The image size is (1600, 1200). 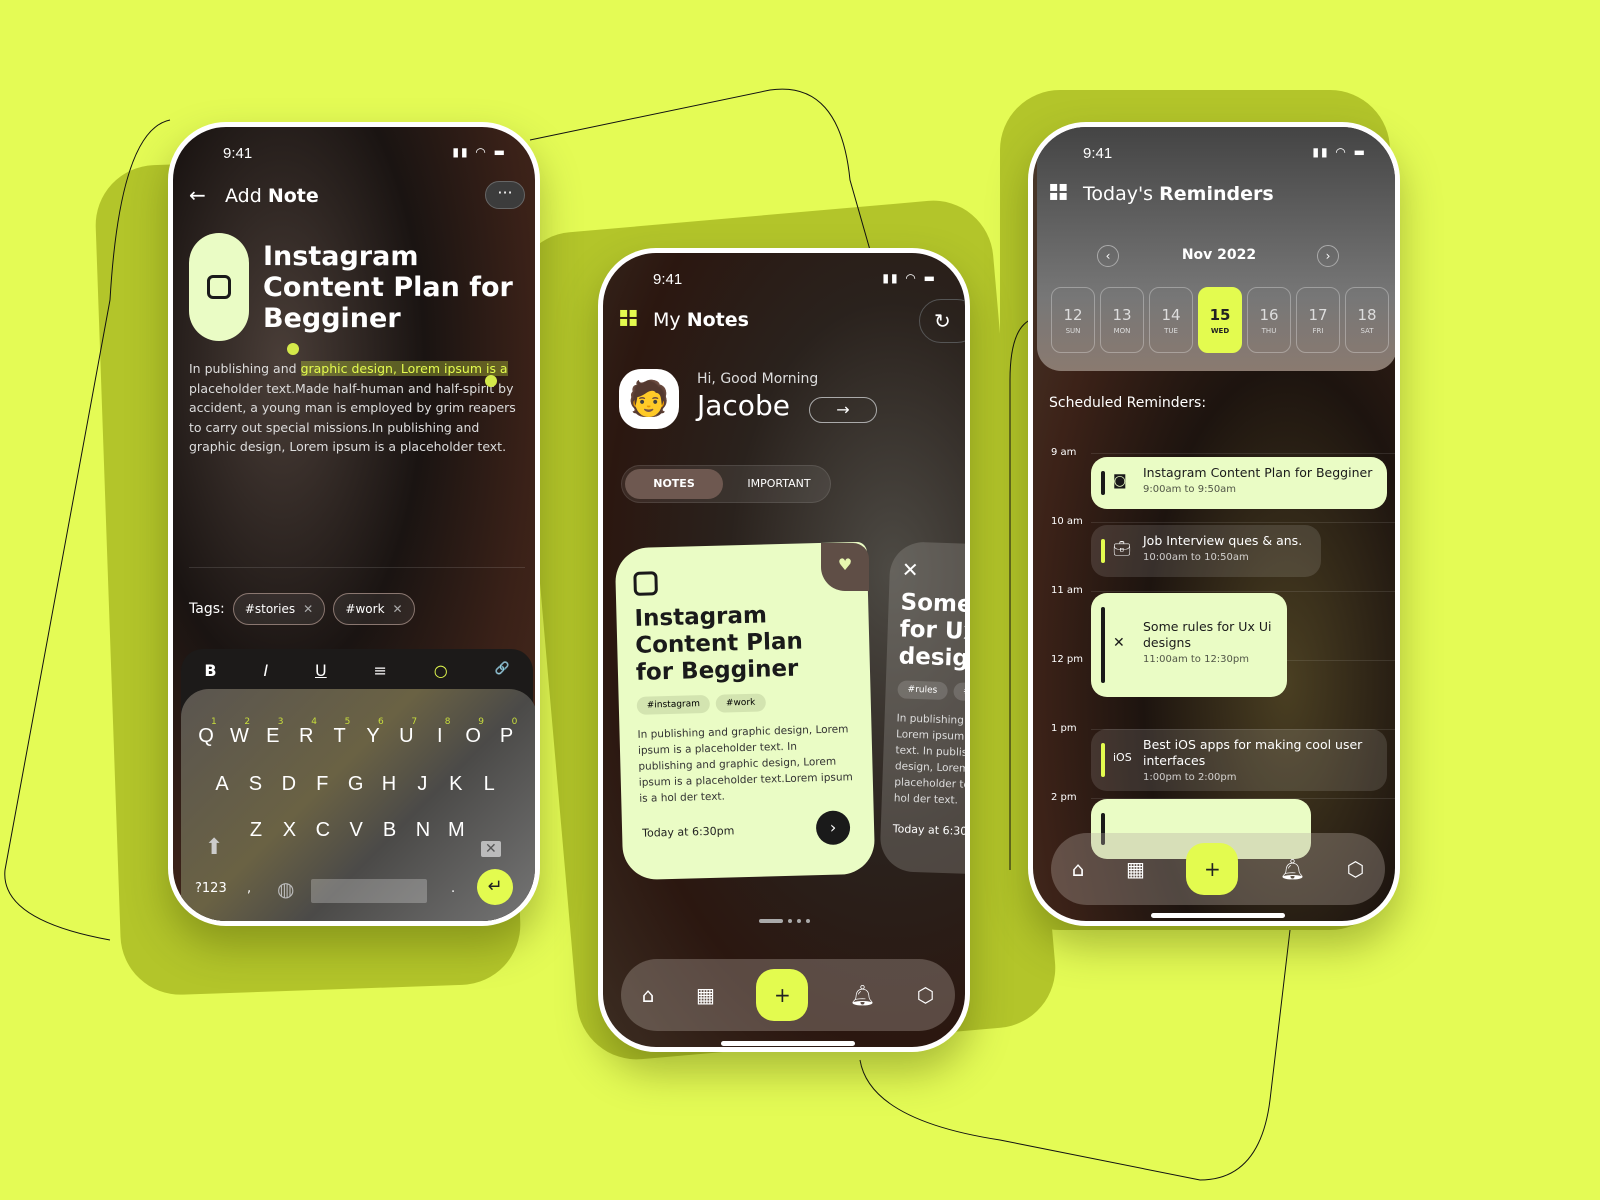 I want to click on date-chip: 17 FRI, so click(x=1318, y=320).